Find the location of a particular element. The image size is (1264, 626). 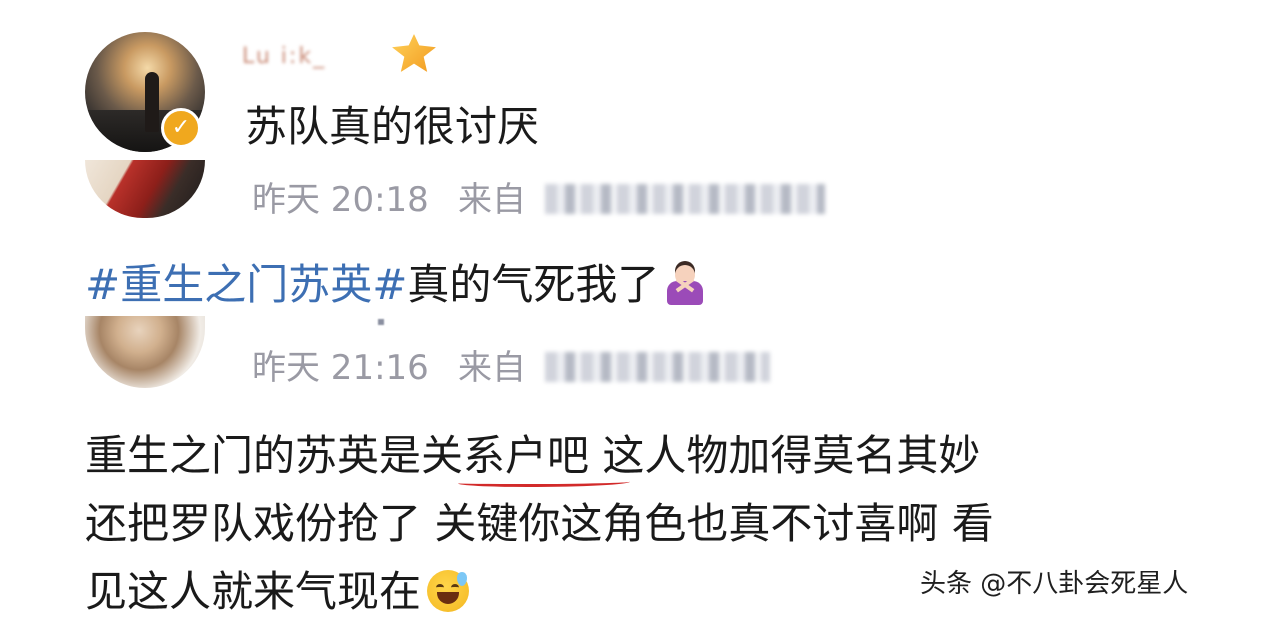

comment-1-from-label: 来自 is located at coordinates (492, 200).